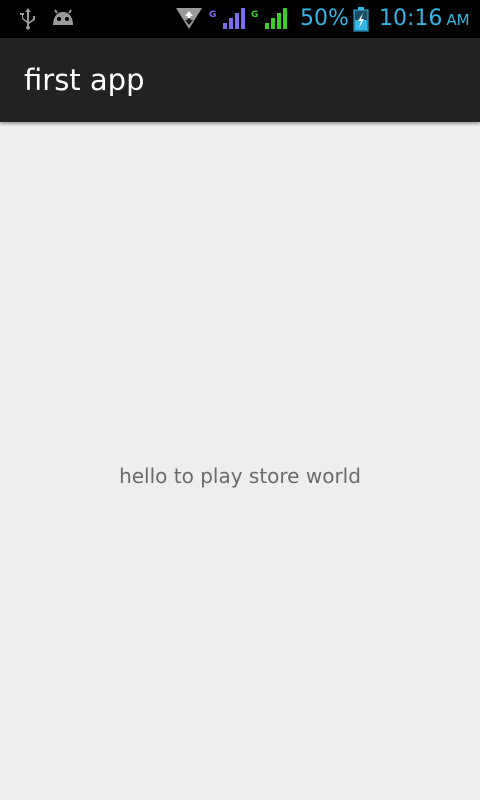 This screenshot has height=800, width=480. Describe the element at coordinates (189, 18) in the screenshot. I see `data-transfer-icon` at that location.